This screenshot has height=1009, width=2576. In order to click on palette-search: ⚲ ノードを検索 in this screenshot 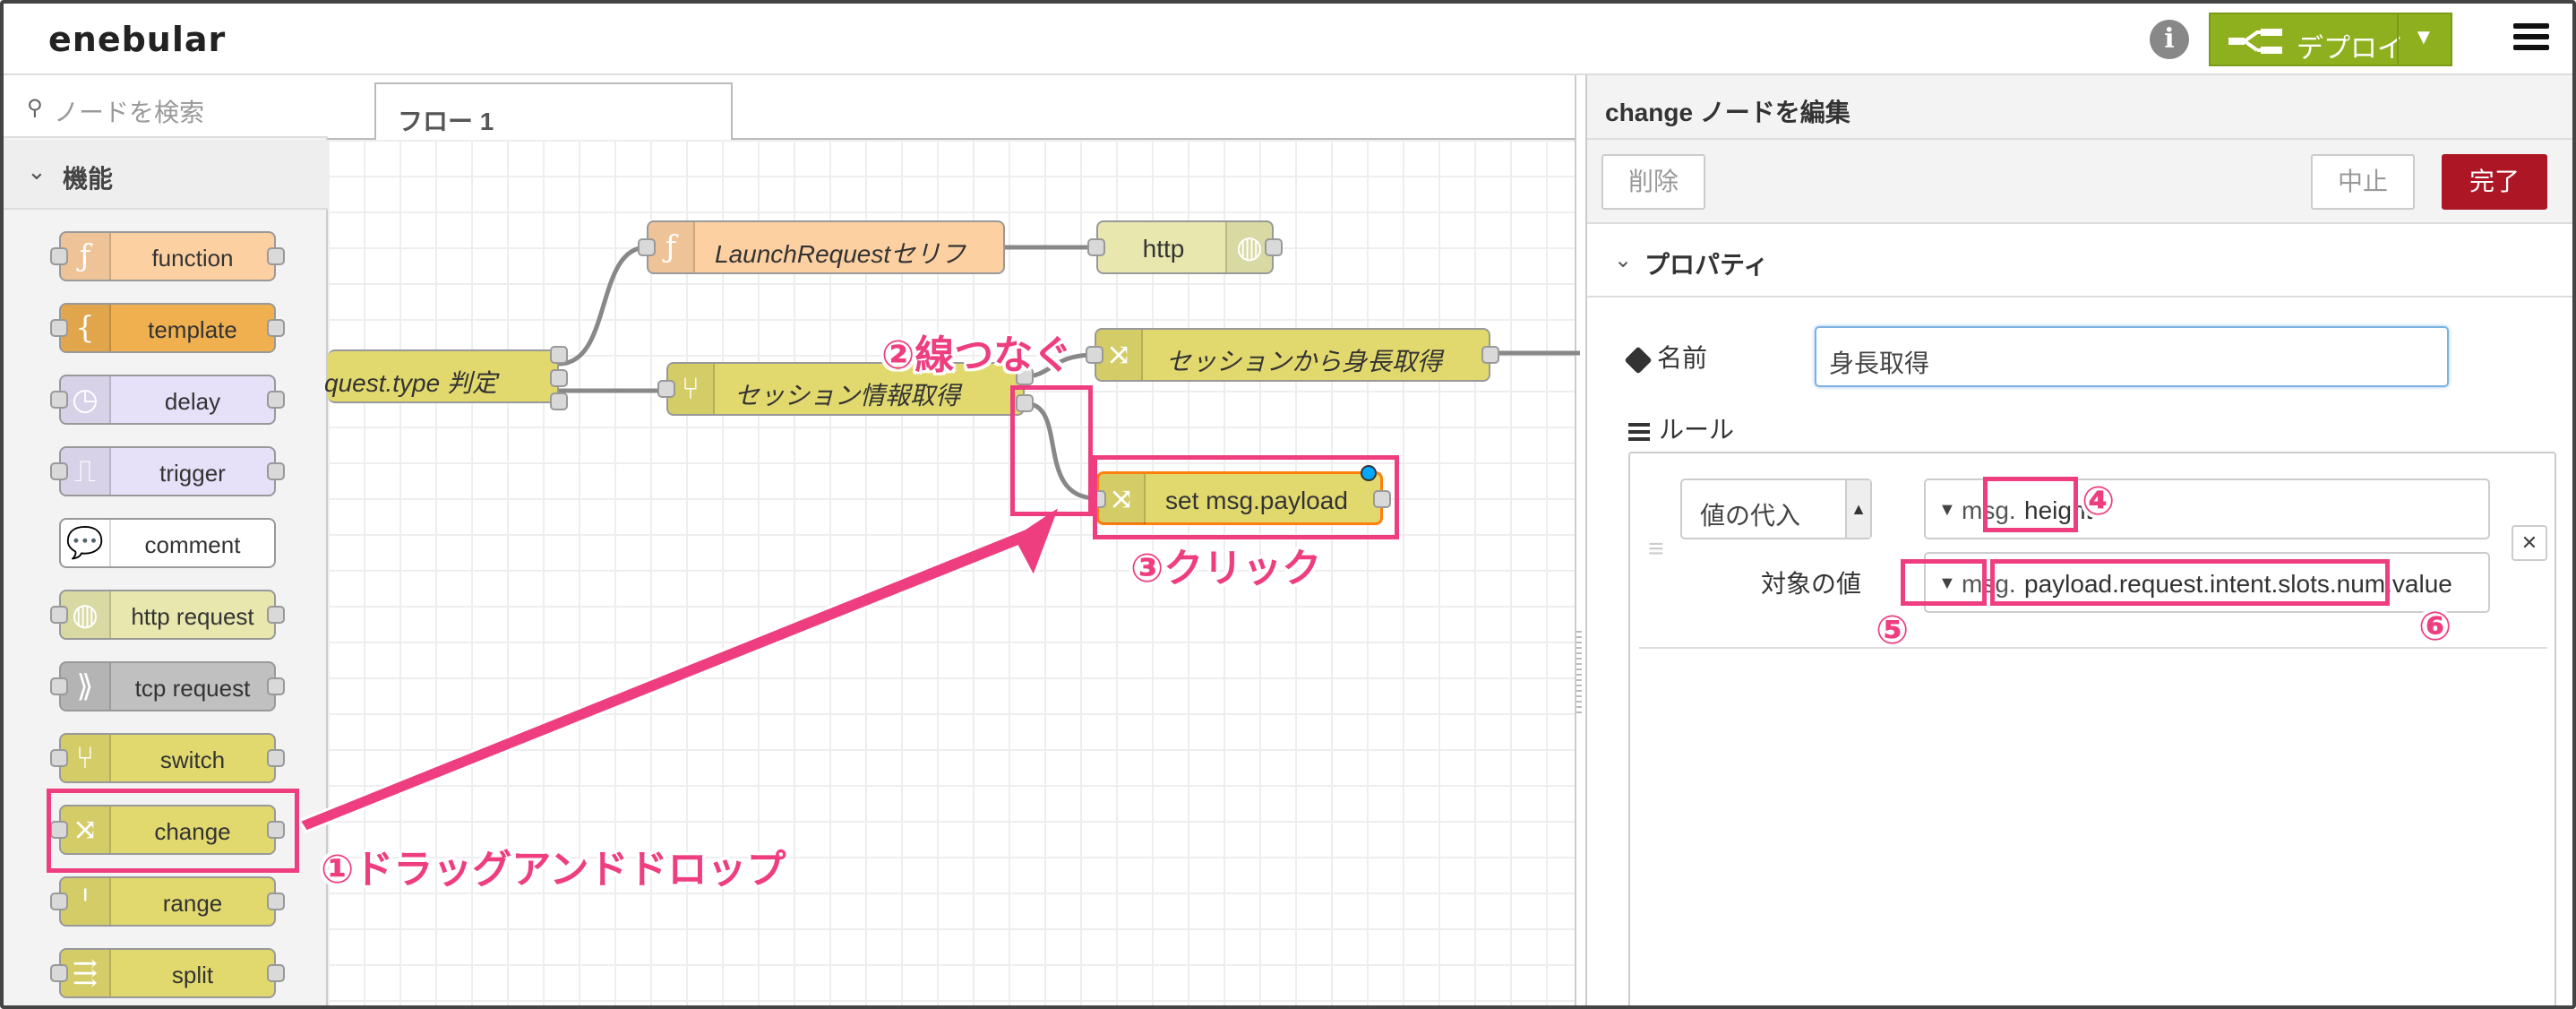, I will do `click(166, 107)`.